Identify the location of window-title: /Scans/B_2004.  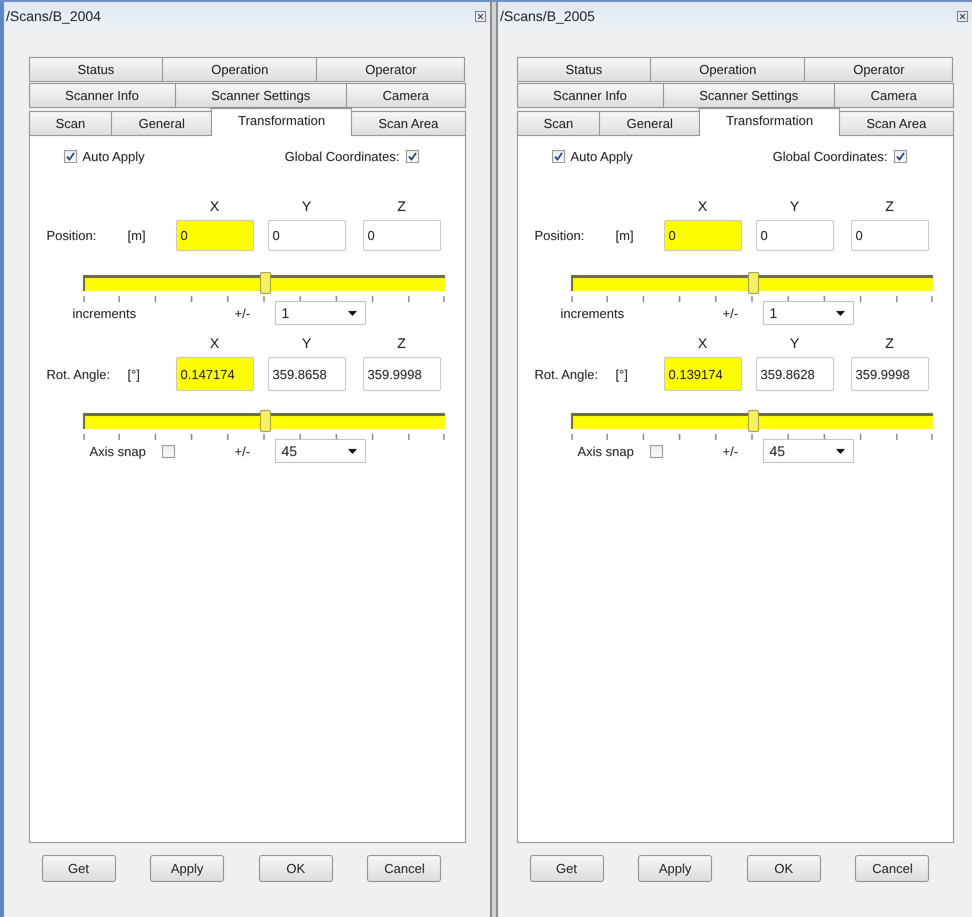
(53, 16).